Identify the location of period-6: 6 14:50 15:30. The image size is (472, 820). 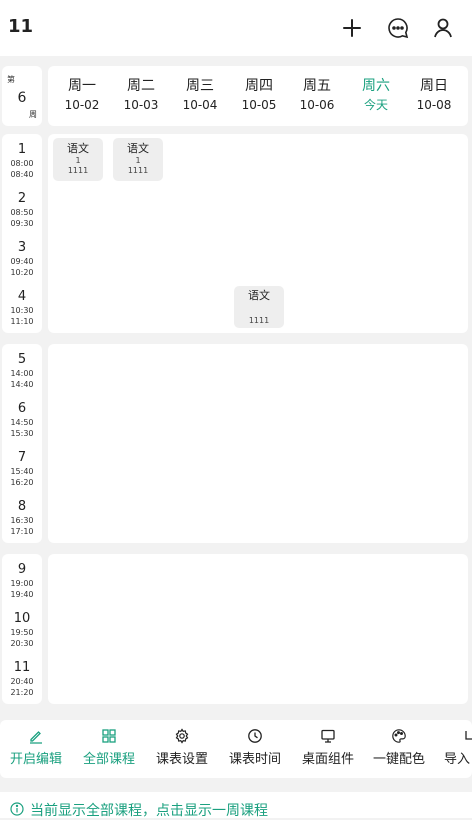
(22, 420).